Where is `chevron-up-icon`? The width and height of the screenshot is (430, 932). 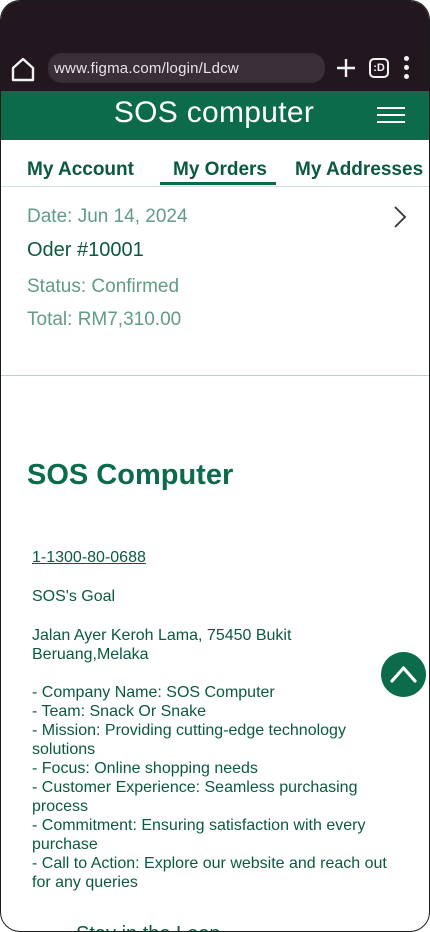 chevron-up-icon is located at coordinates (403, 674).